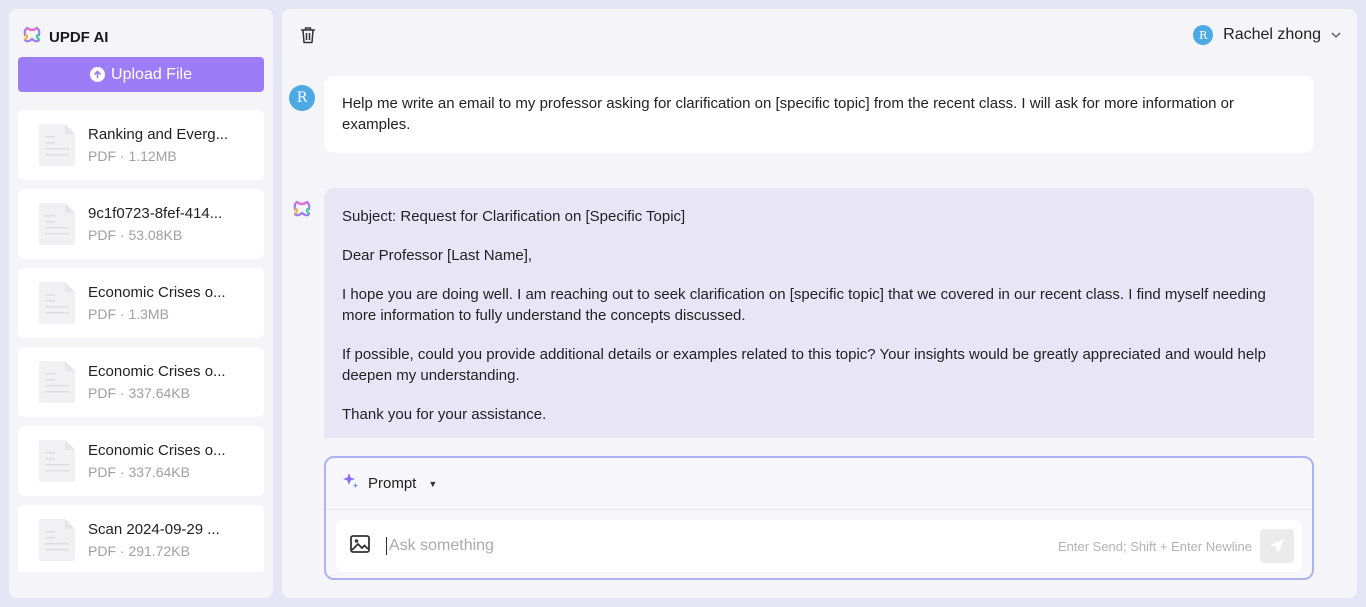 The width and height of the screenshot is (1366, 607). I want to click on caret-down-icon: ▼, so click(433, 483).